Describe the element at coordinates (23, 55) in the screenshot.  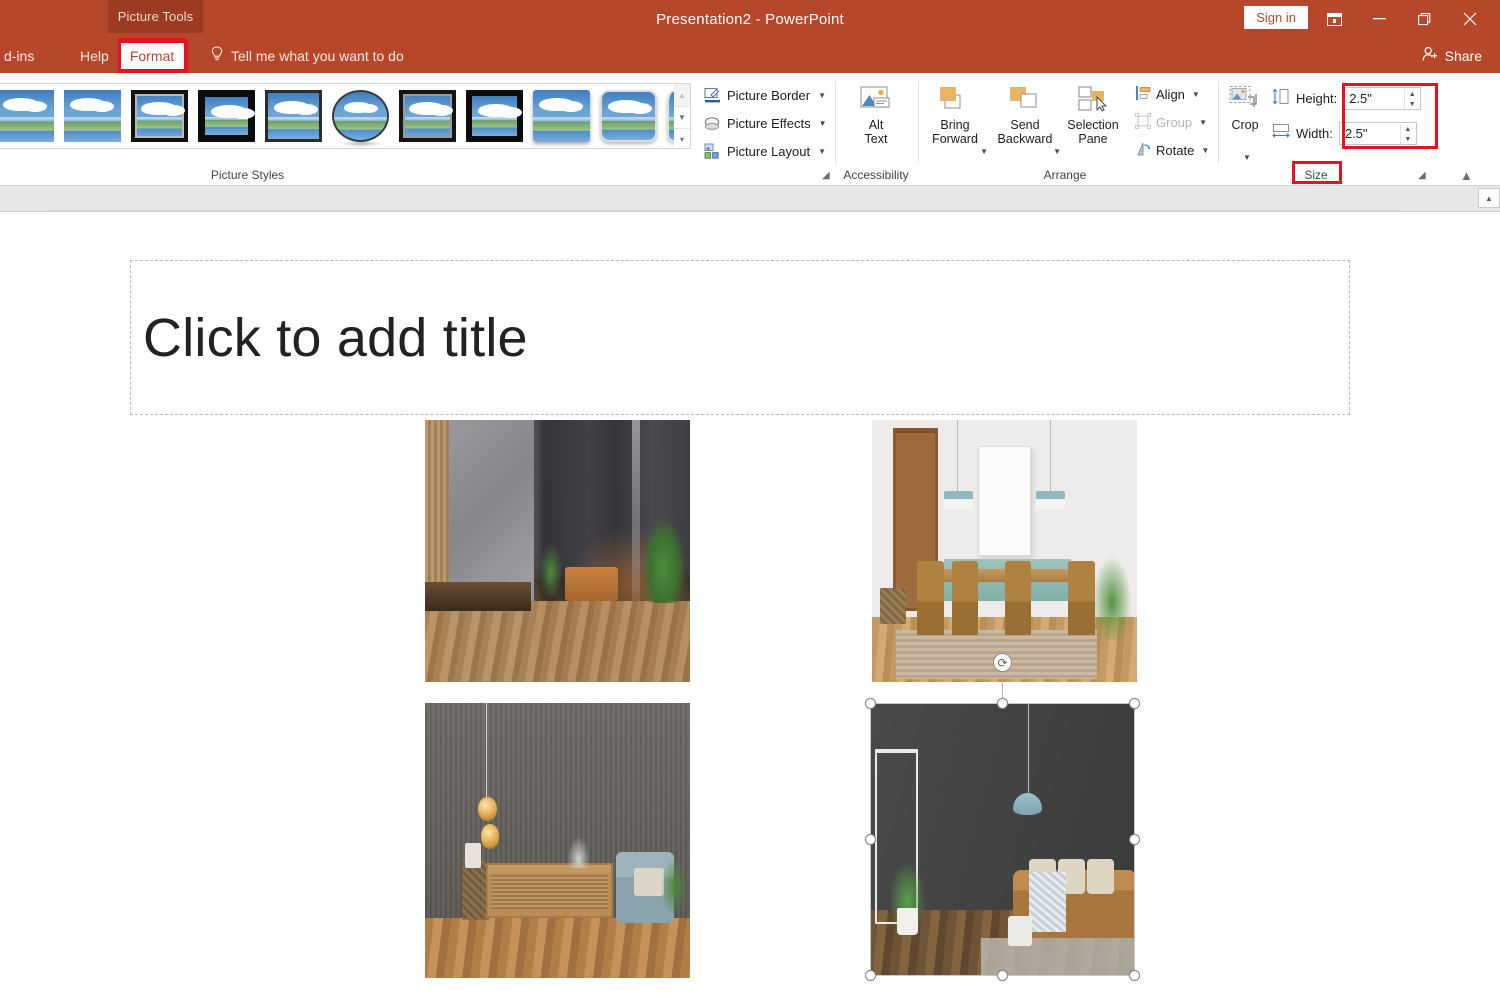
I see `tab-add-ins: d-ins` at that location.